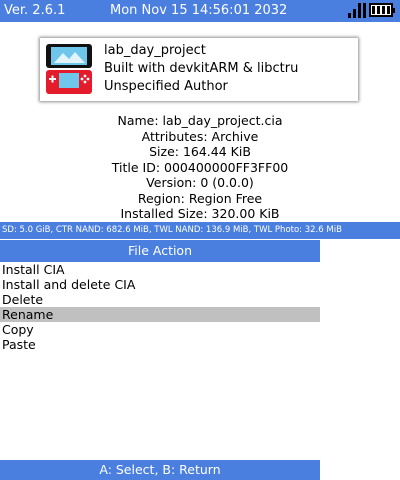  What do you see at coordinates (160, 470) in the screenshot?
I see `controls-hint: A: Select, B: Return` at bounding box center [160, 470].